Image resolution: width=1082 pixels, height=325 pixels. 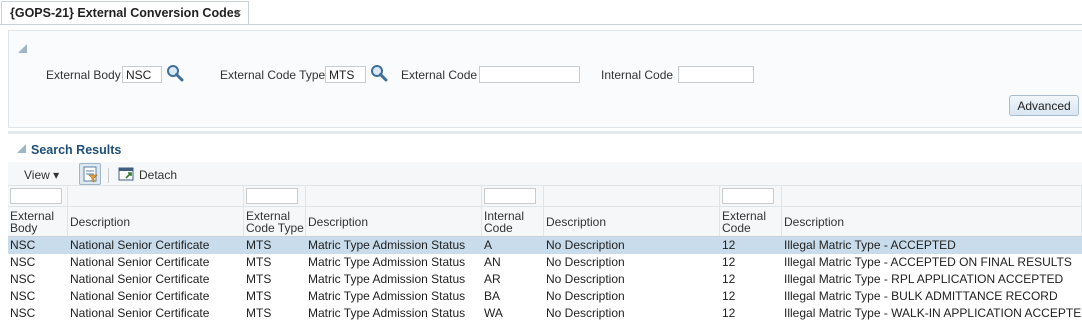 I want to click on column-header-label: External Code, so click(x=744, y=221).